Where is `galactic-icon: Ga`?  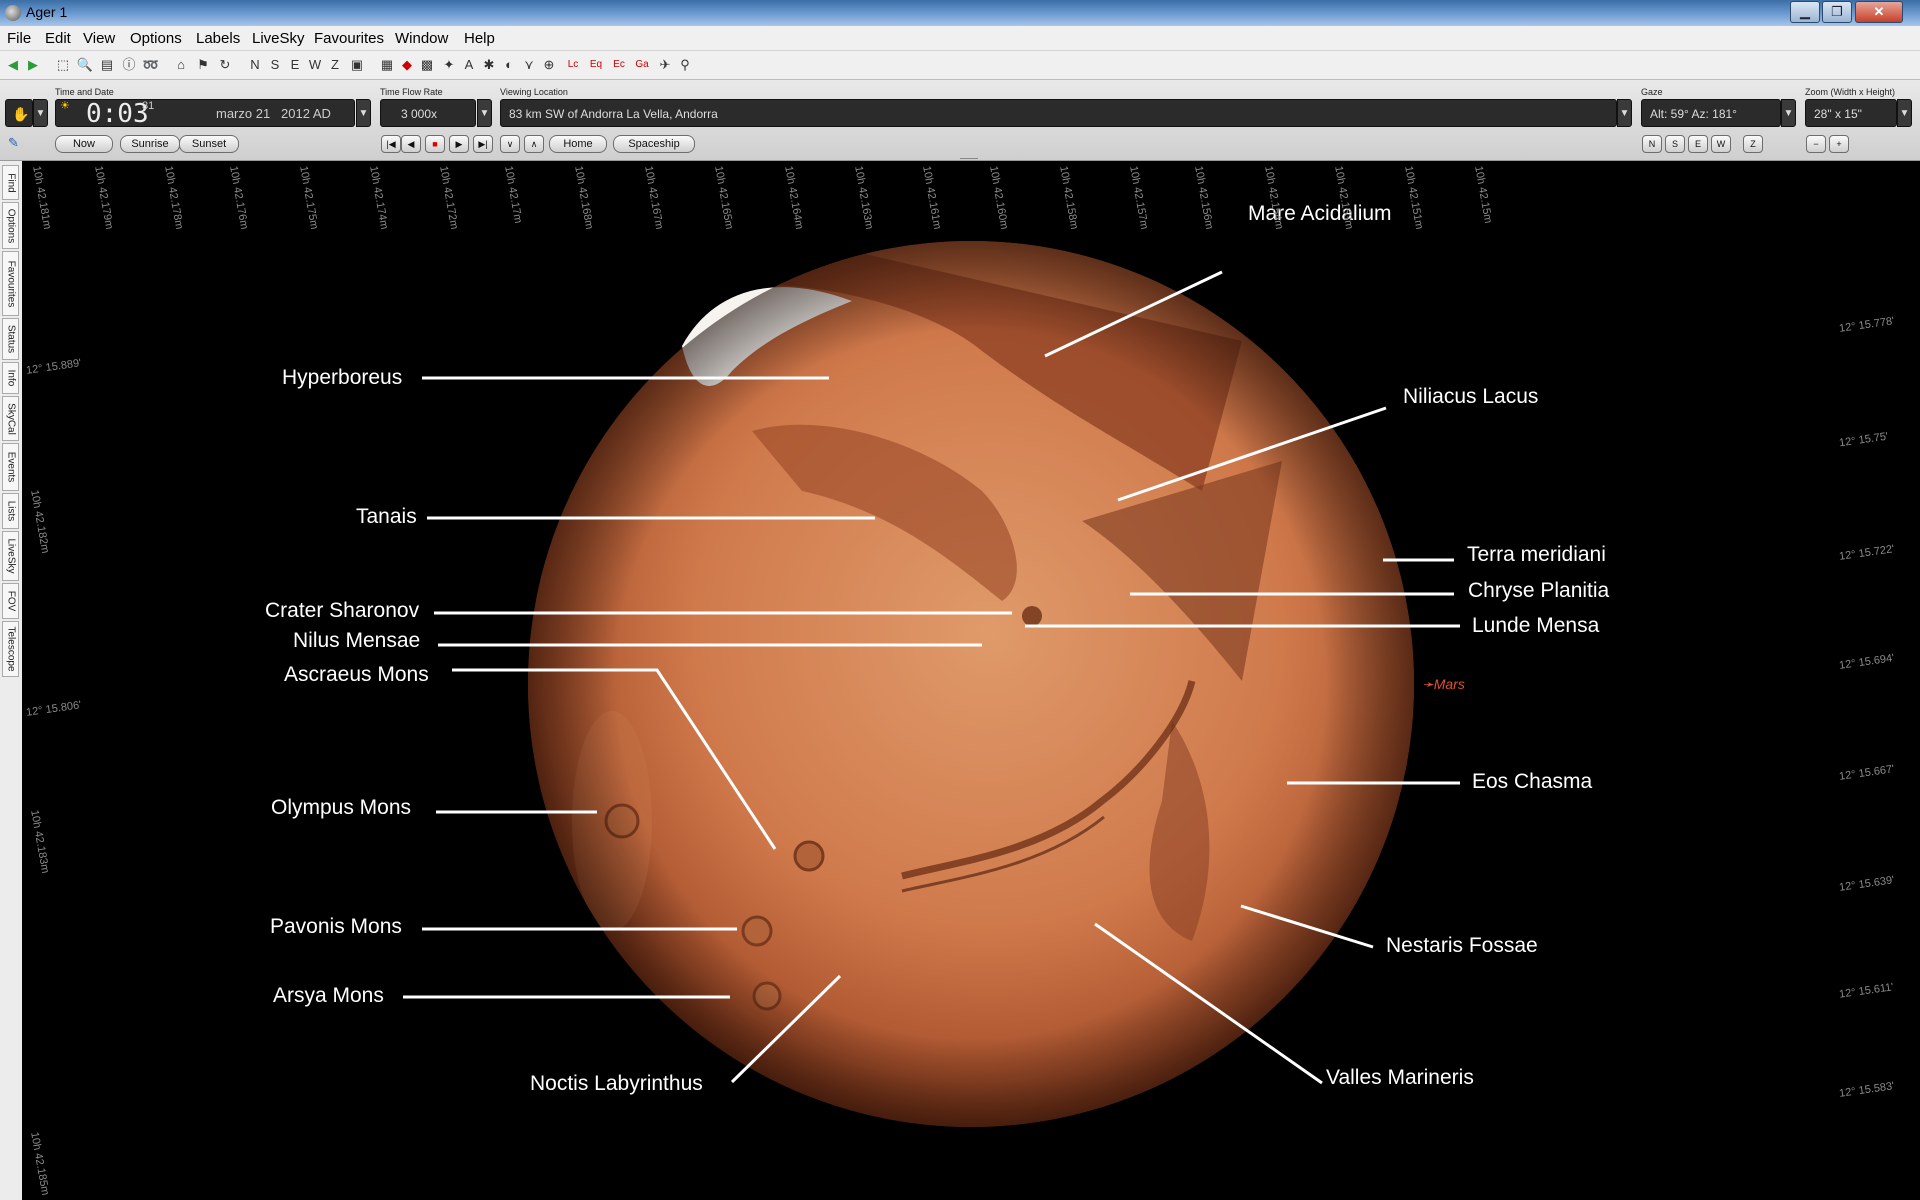
galactic-icon: Ga is located at coordinates (642, 65).